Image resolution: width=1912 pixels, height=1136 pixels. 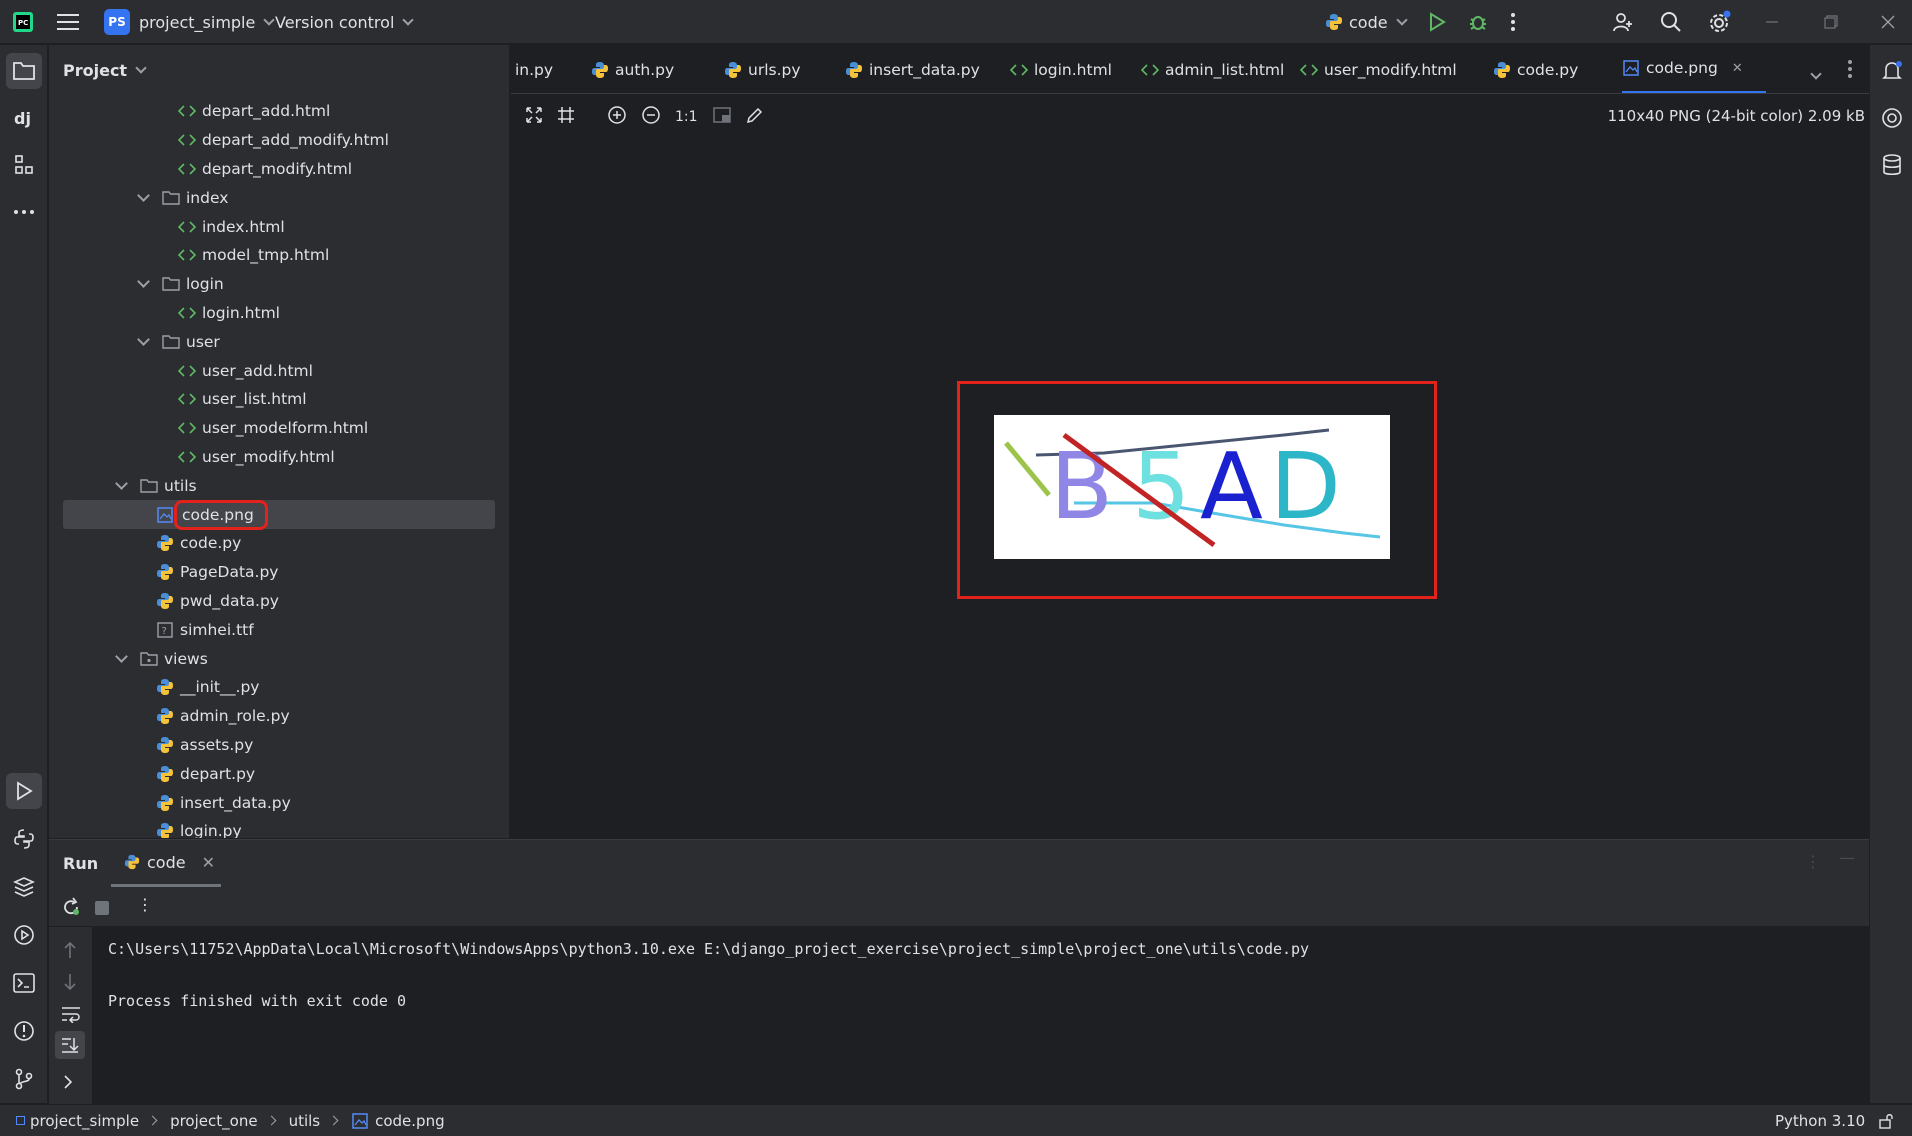 I want to click on chevron-right-icon, so click(x=68, y=1083).